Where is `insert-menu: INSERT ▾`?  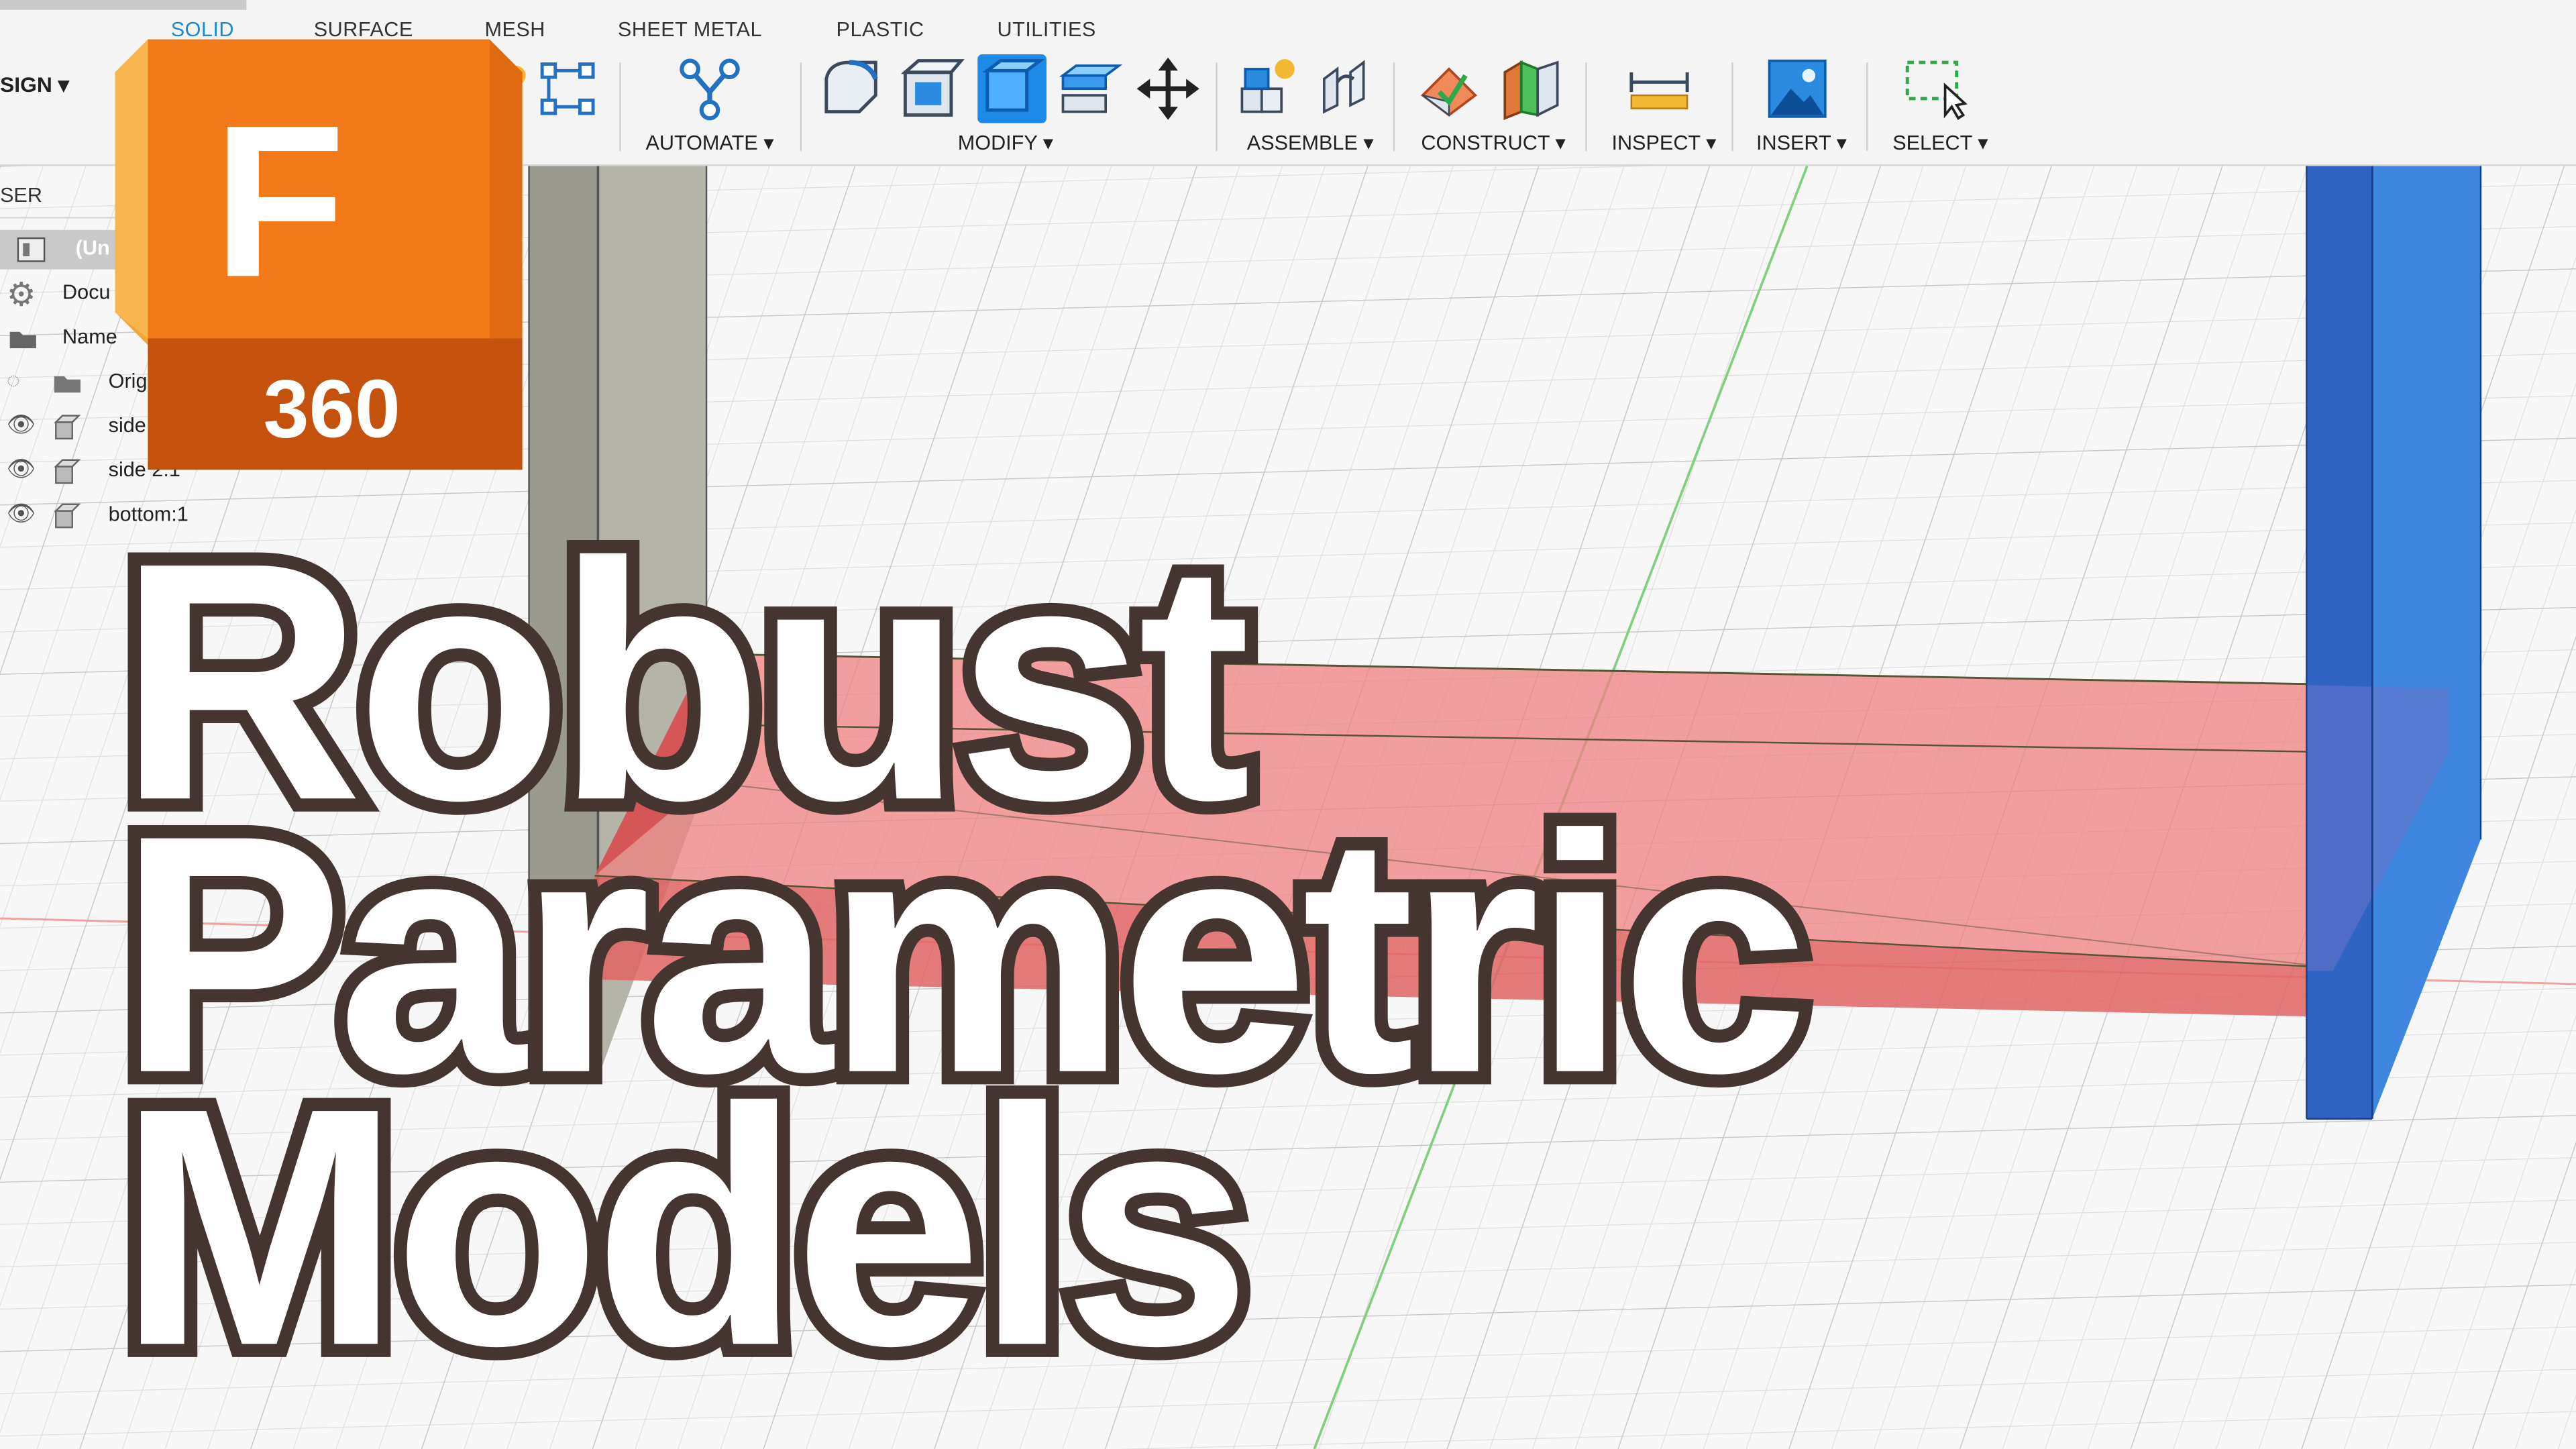
insert-menu: INSERT ▾ is located at coordinates (1801, 141).